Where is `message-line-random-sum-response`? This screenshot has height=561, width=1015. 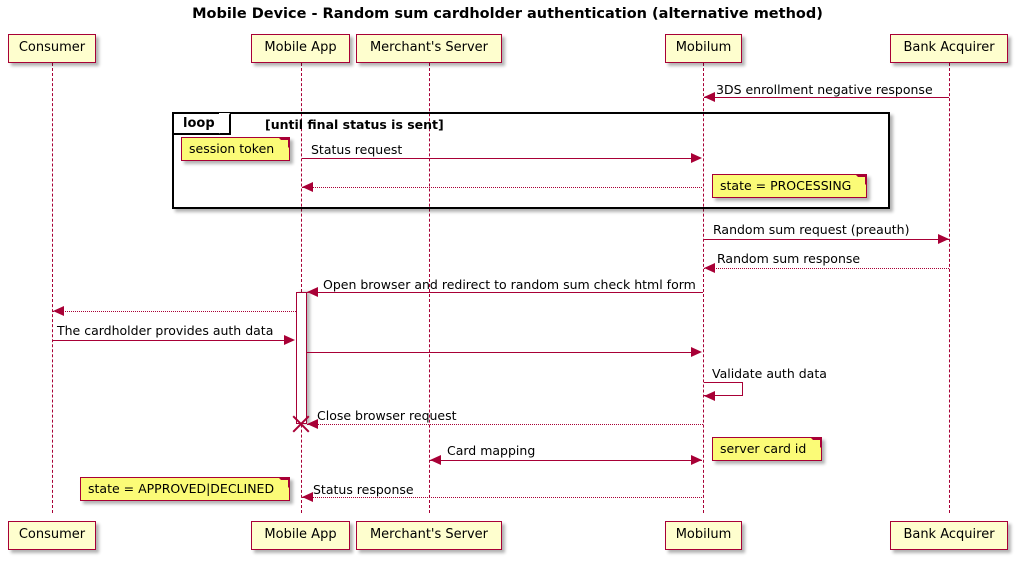
message-line-random-sum-response is located at coordinates (826, 268).